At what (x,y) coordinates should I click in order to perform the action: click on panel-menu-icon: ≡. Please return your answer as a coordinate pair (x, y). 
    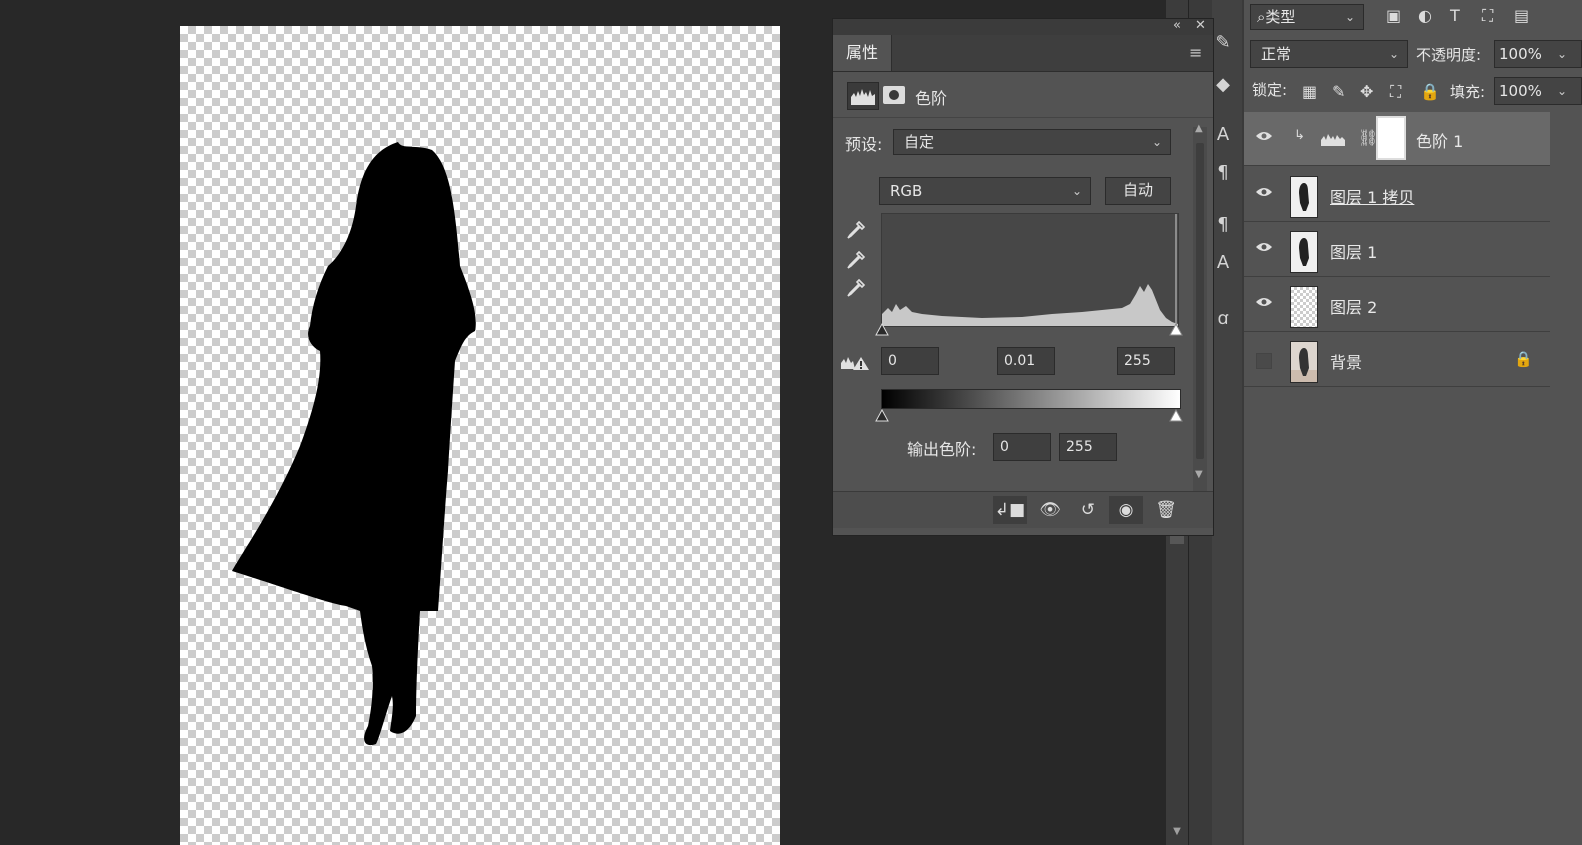
    Looking at the image, I should click on (1195, 52).